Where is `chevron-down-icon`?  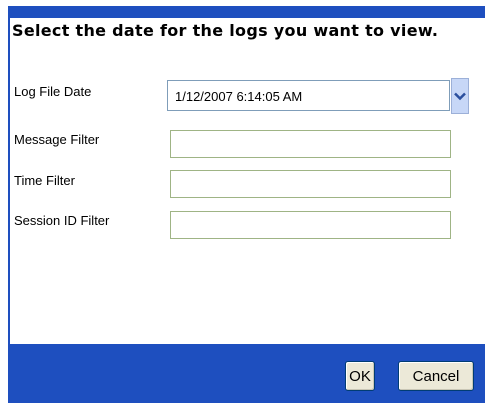
chevron-down-icon is located at coordinates (460, 96).